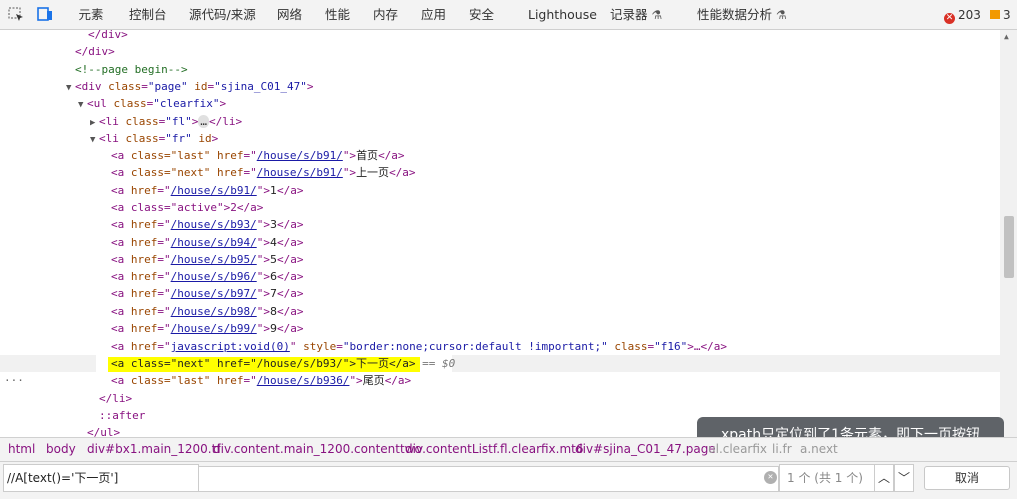  What do you see at coordinates (148, 14) in the screenshot?
I see `tab-console: 控制台` at bounding box center [148, 14].